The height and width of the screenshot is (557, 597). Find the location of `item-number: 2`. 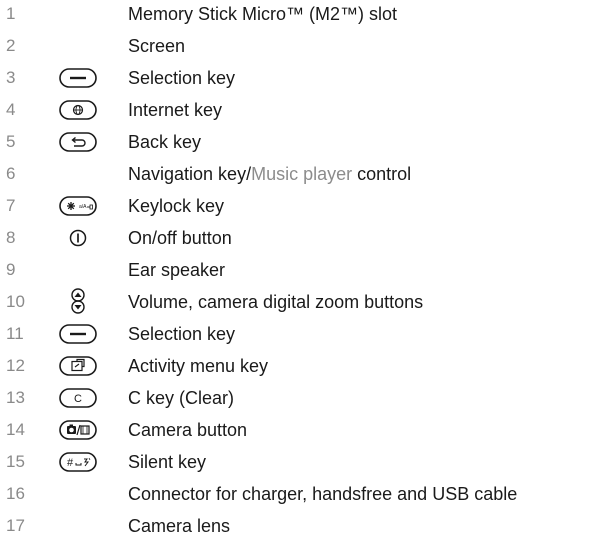

item-number: 2 is located at coordinates (11, 45).